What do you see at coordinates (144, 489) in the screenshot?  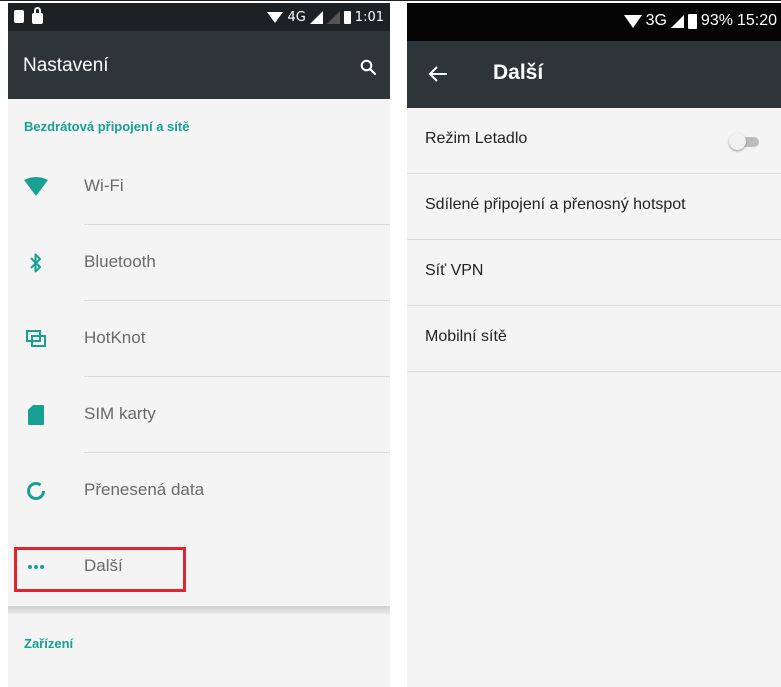 I see `settings-item-label: Přenesená data` at bounding box center [144, 489].